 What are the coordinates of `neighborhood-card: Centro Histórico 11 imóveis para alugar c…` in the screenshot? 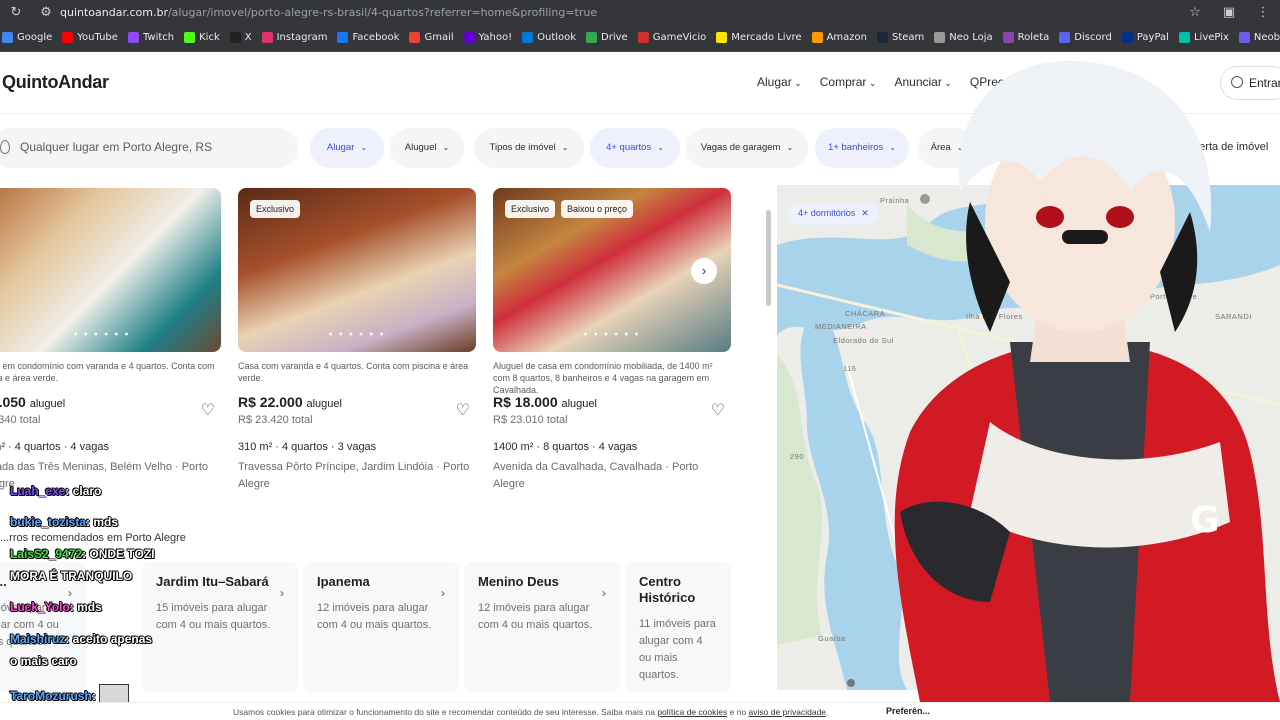 It's located at (678, 627).